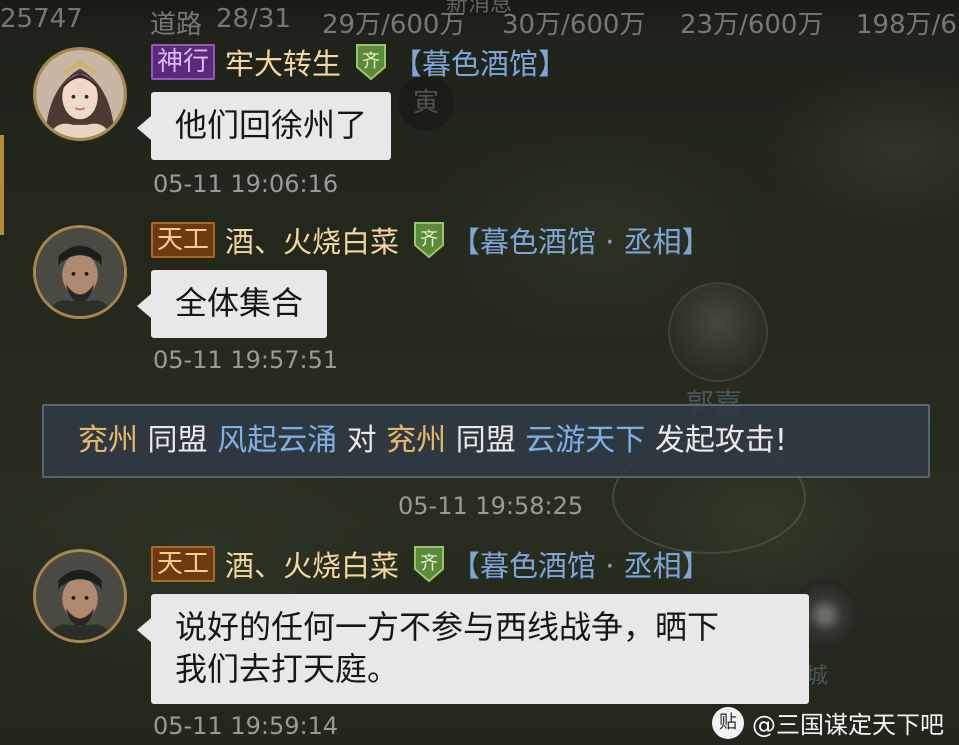 Image resolution: width=959 pixels, height=745 pixels. I want to click on message-text: 他们回徐州了, so click(271, 125).